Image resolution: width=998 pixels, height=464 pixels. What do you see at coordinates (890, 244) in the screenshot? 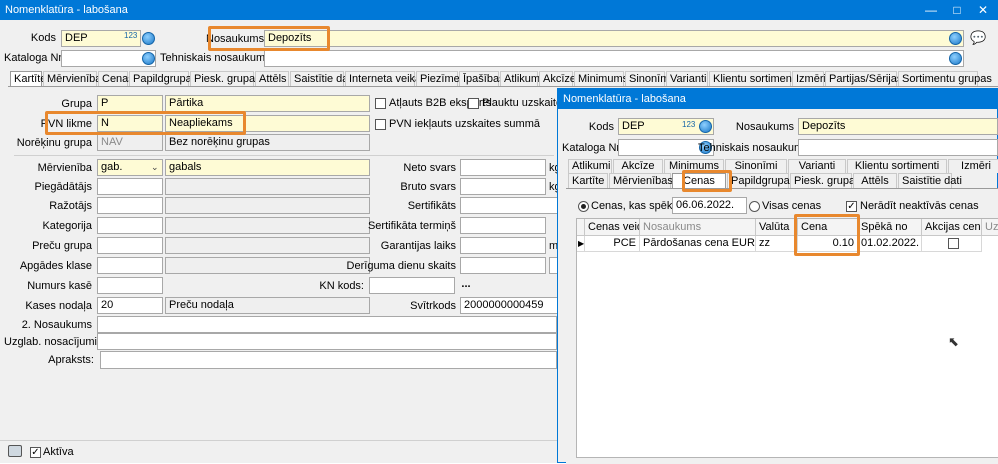
I see `cell-speka-no: 01.02.2022.` at bounding box center [890, 244].